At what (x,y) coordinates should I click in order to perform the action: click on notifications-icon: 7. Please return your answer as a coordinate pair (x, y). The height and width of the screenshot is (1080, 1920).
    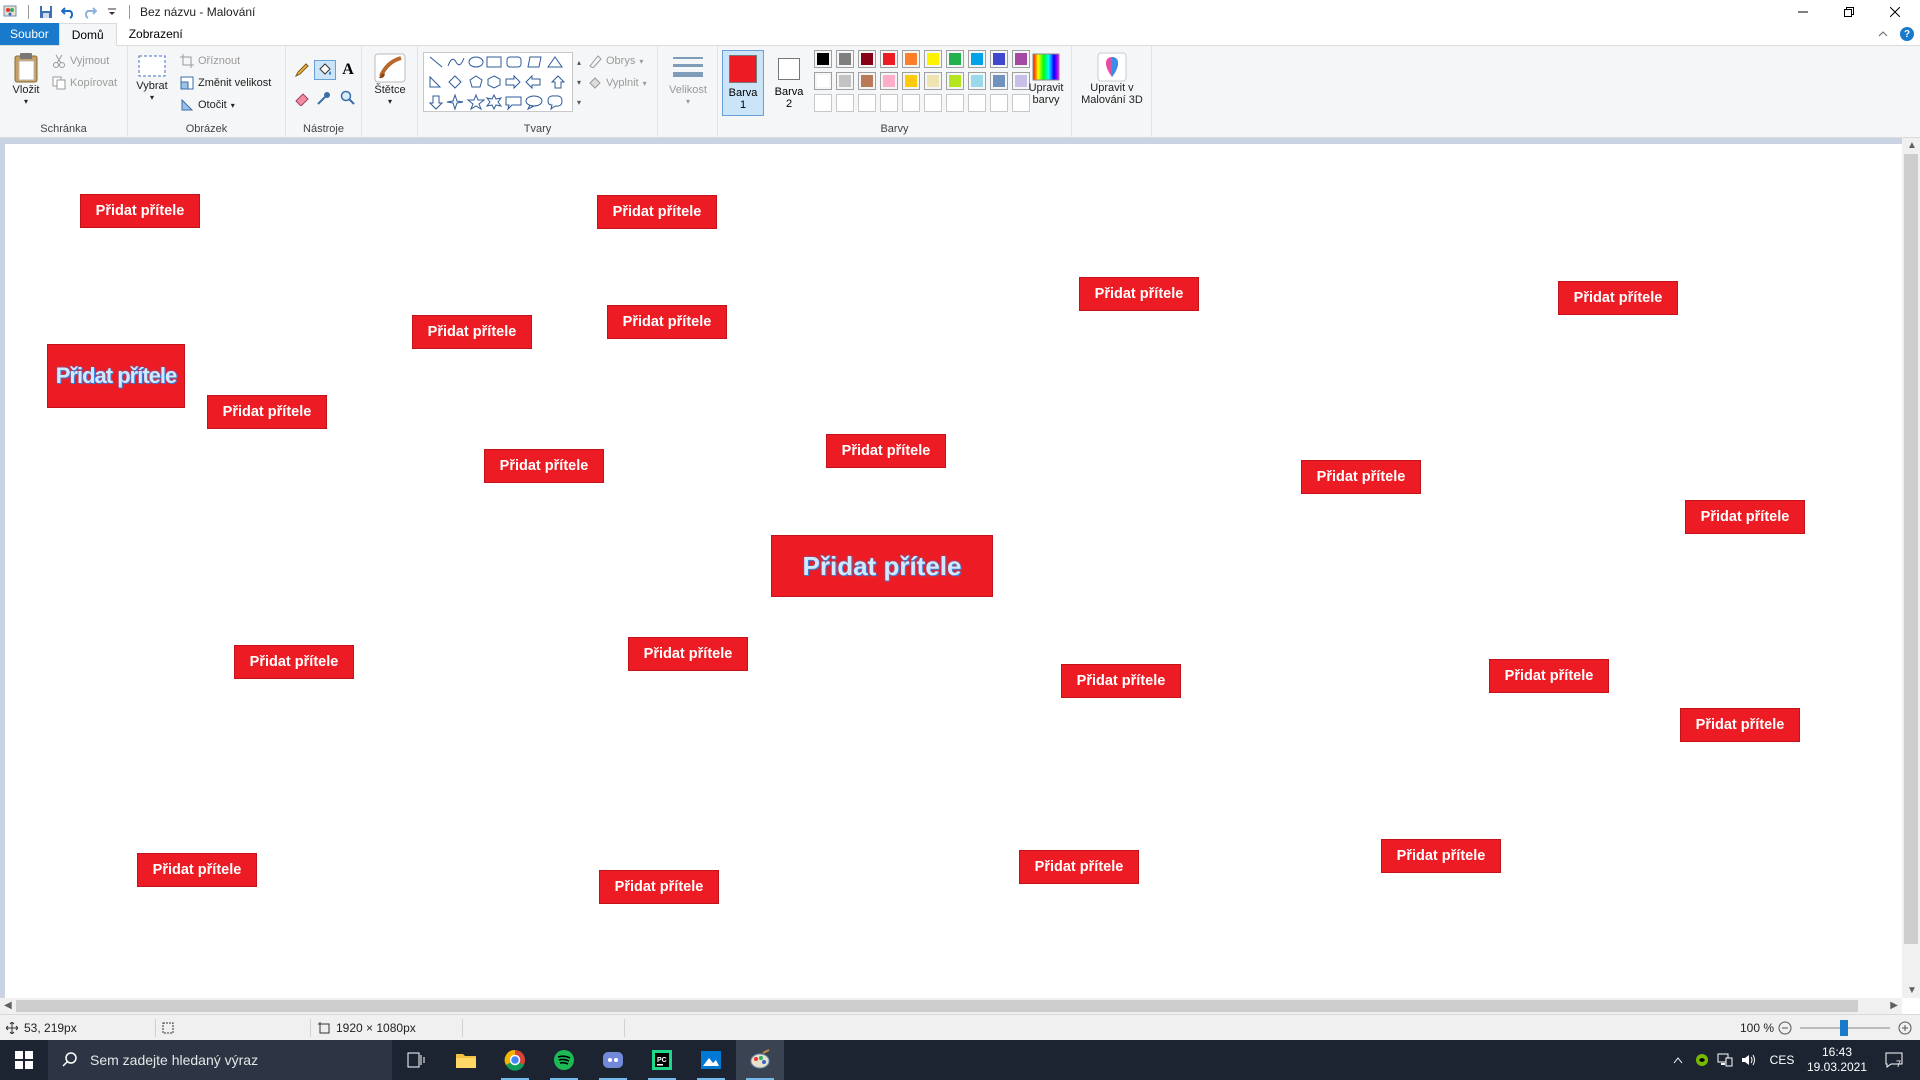
    Looking at the image, I should click on (1894, 1060).